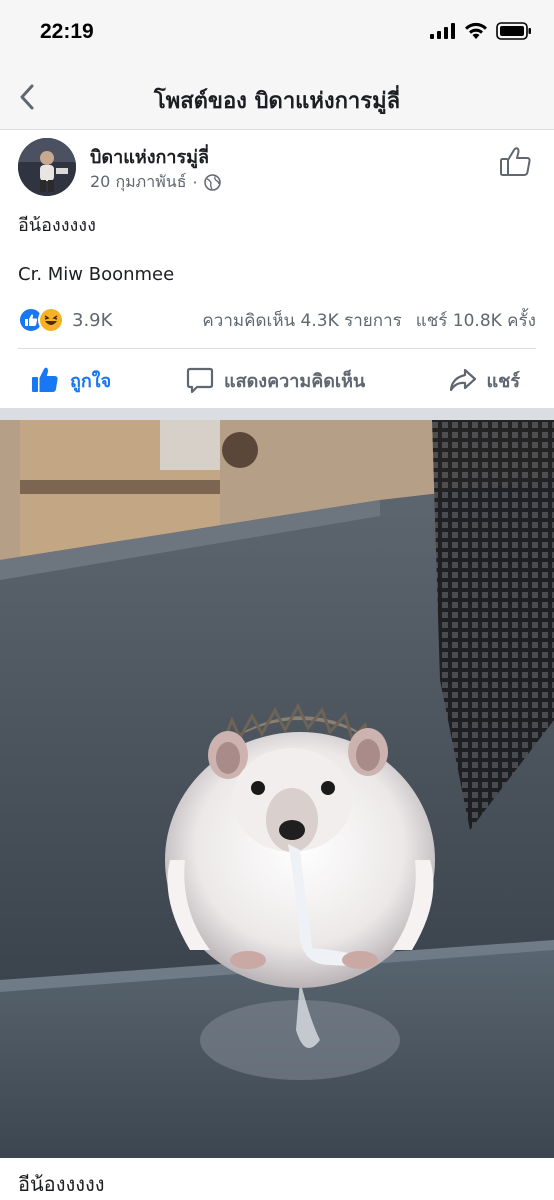 This screenshot has width=554, height=1200. Describe the element at coordinates (51, 320) in the screenshot. I see `haha-reaction-icon` at that location.